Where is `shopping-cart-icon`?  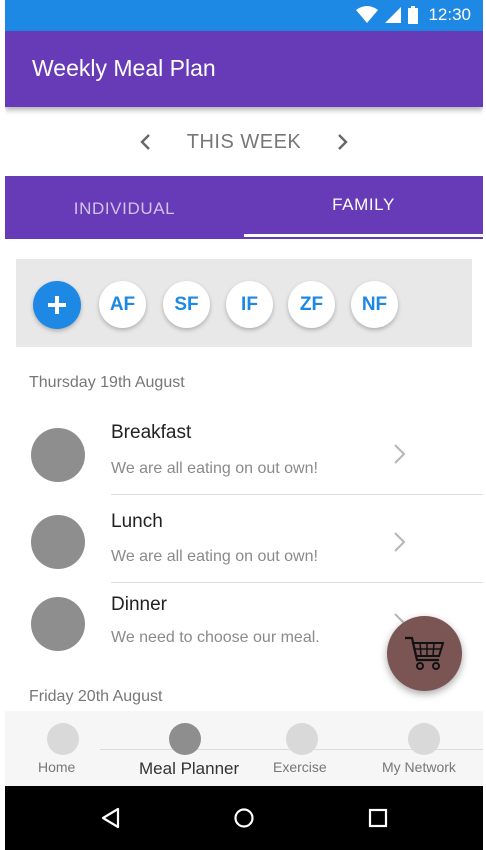
shopping-cart-icon is located at coordinates (424, 653).